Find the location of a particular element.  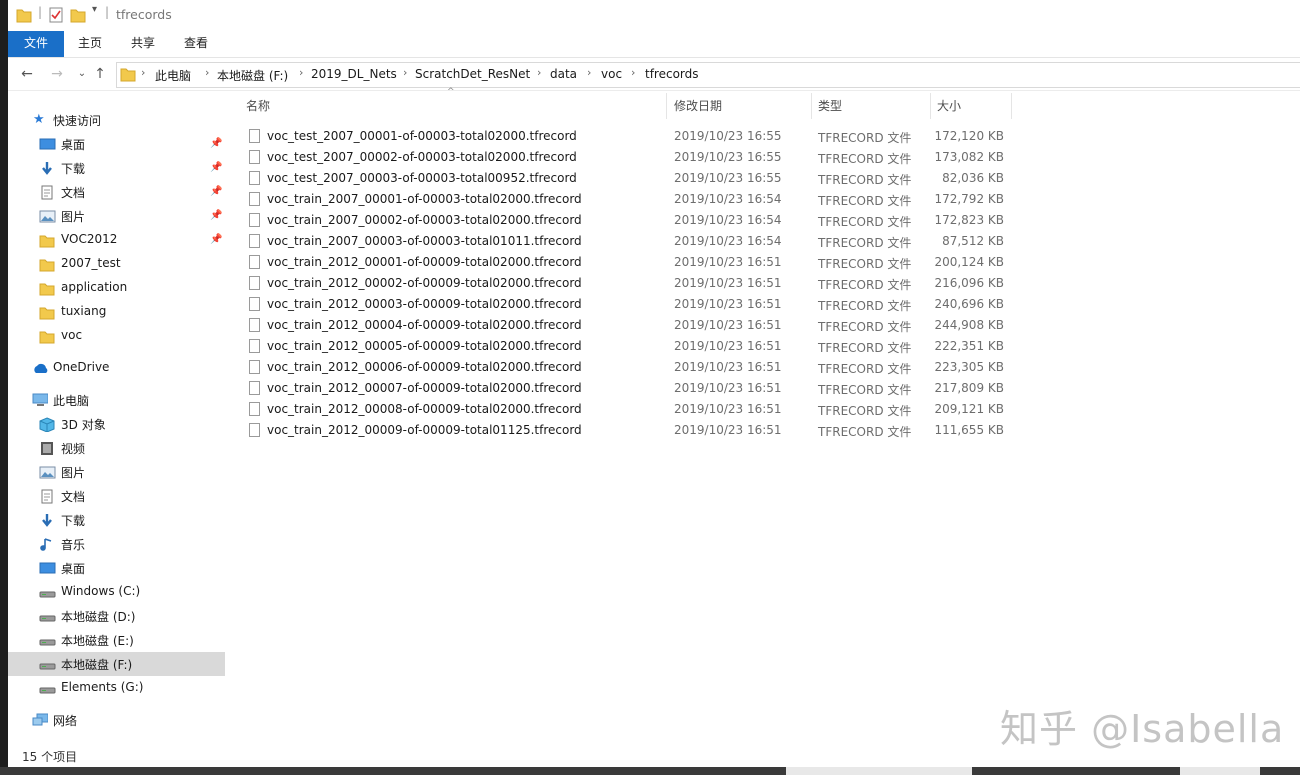

nav-quick-4: VOC2012 📌 is located at coordinates (116, 240).